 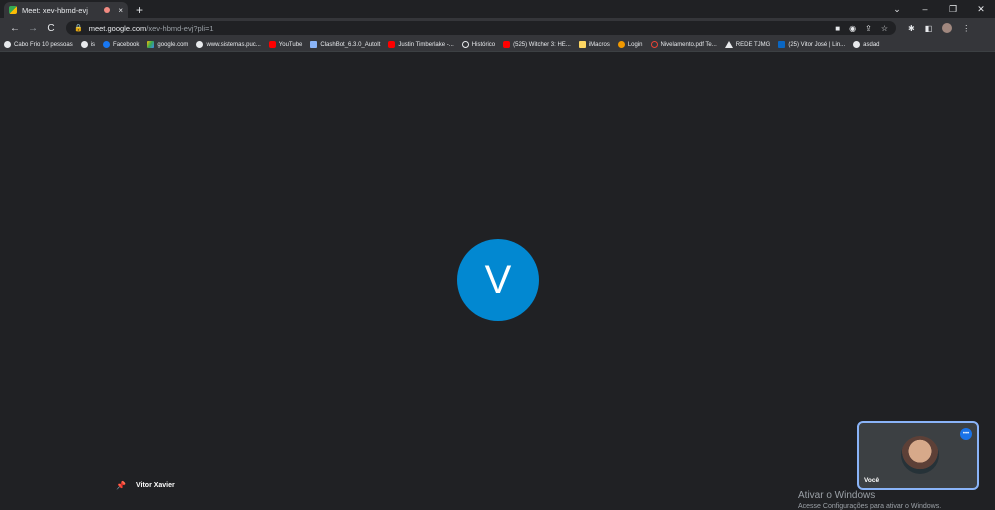 What do you see at coordinates (728, 44) in the screenshot?
I see `bookmark-tri-icon` at bounding box center [728, 44].